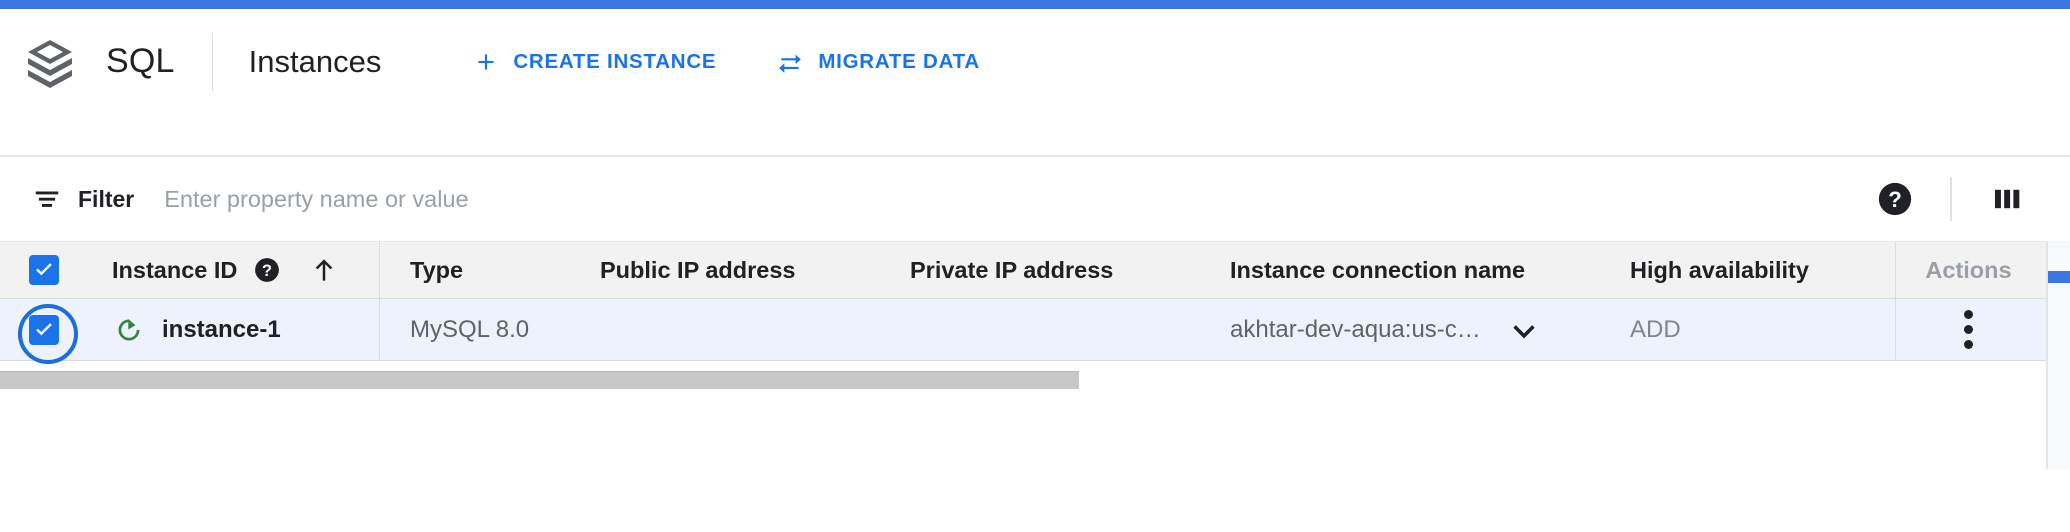  What do you see at coordinates (1012, 269) in the screenshot?
I see `column-header-private-ip-label: Private IP address` at bounding box center [1012, 269].